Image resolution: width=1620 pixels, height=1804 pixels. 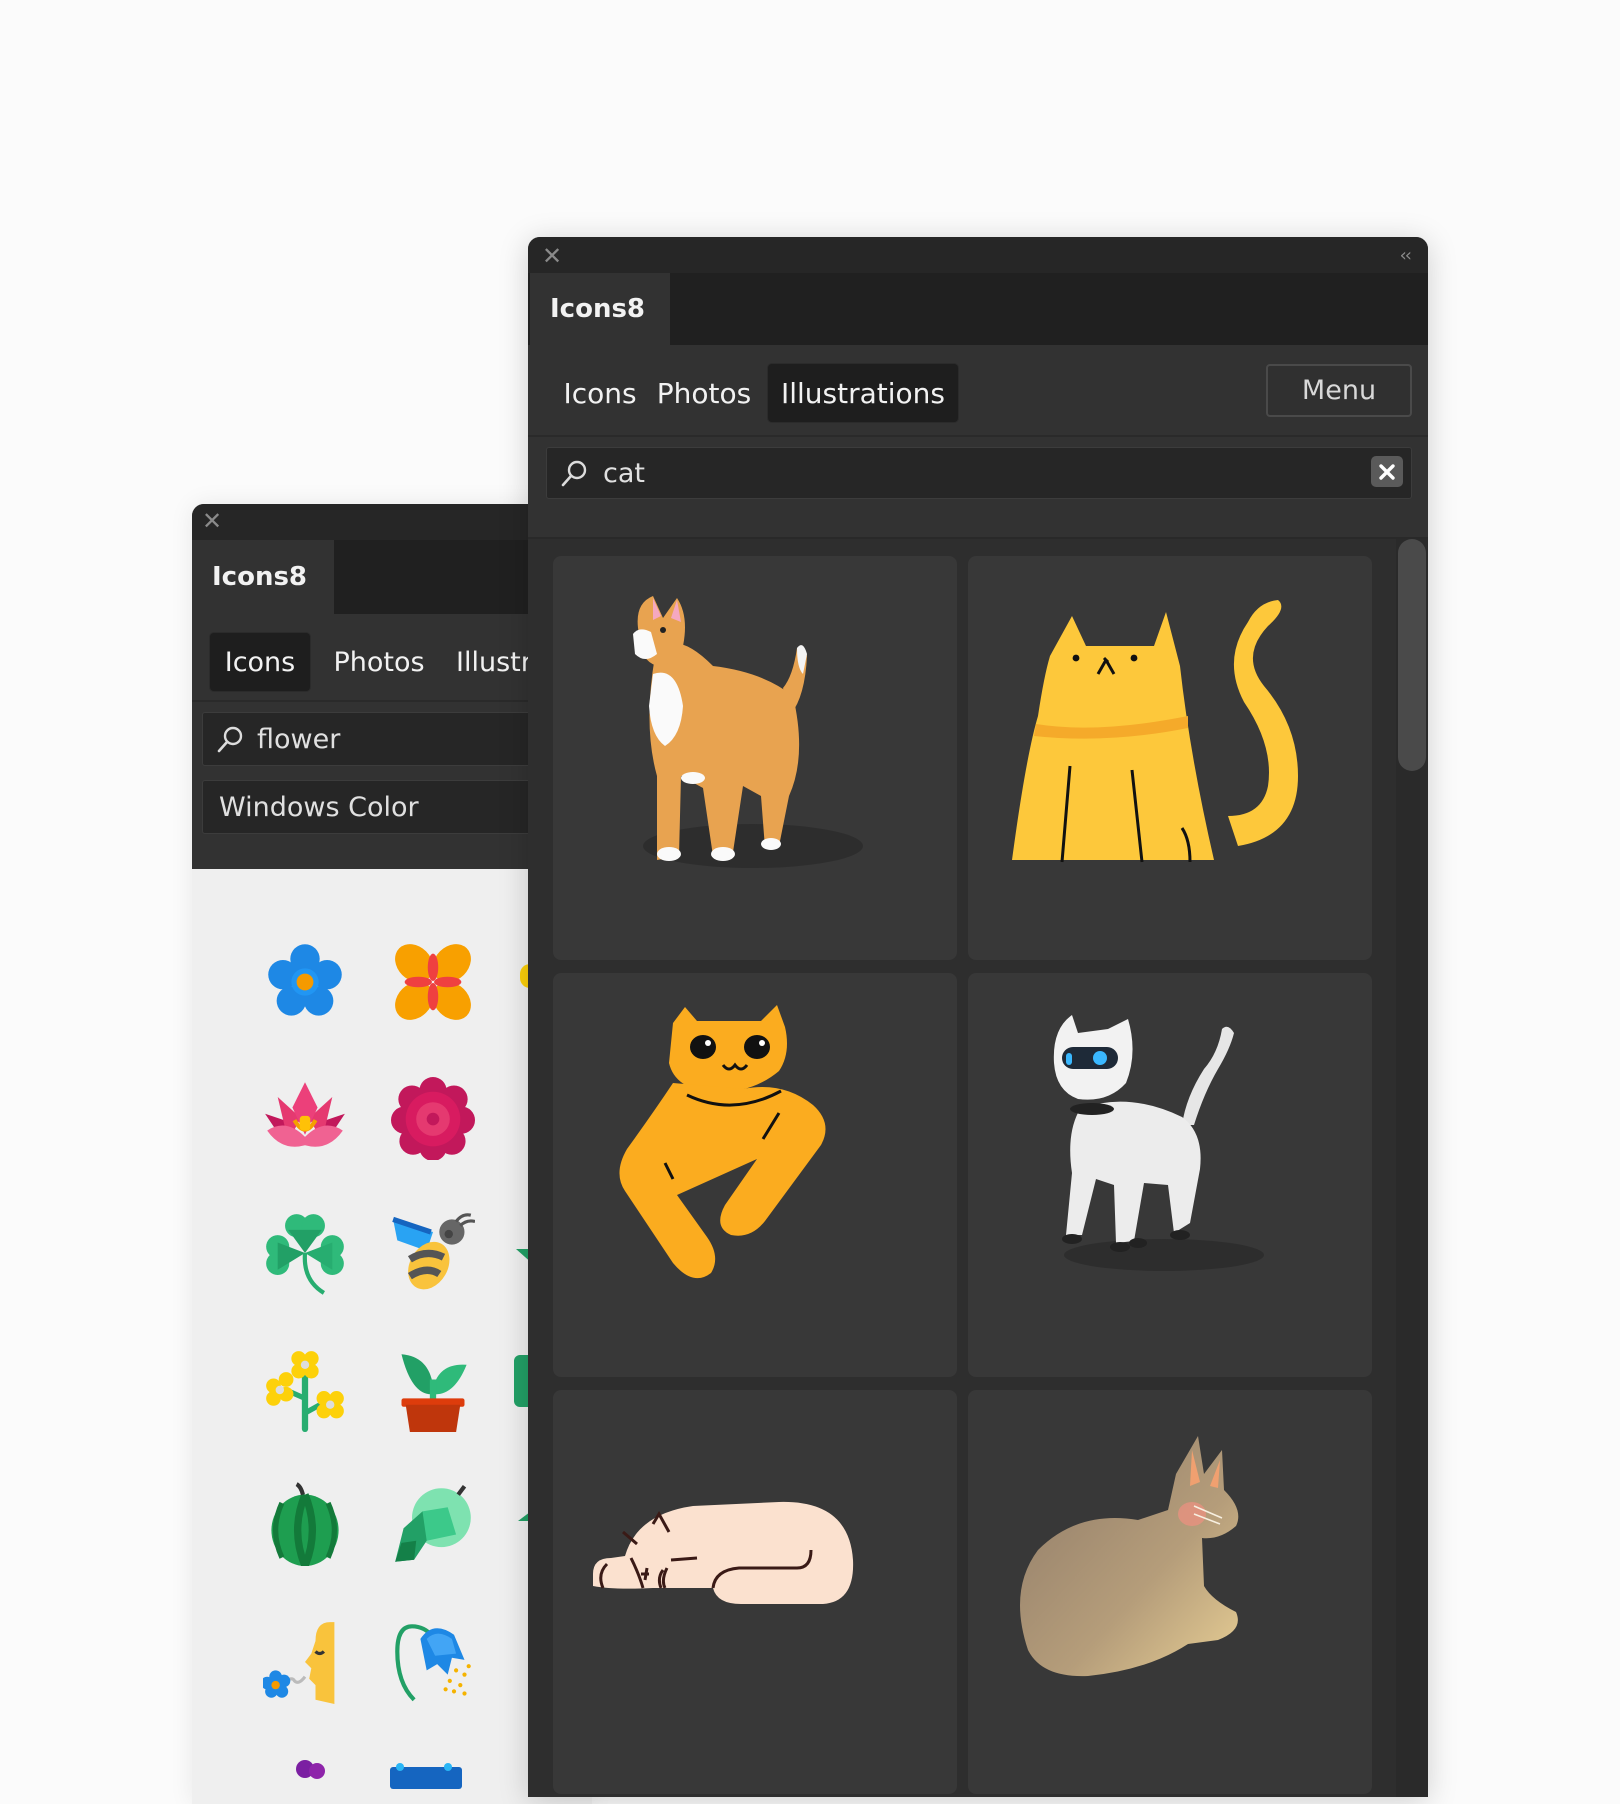 I want to click on violet-icon, so click(x=310, y=1772).